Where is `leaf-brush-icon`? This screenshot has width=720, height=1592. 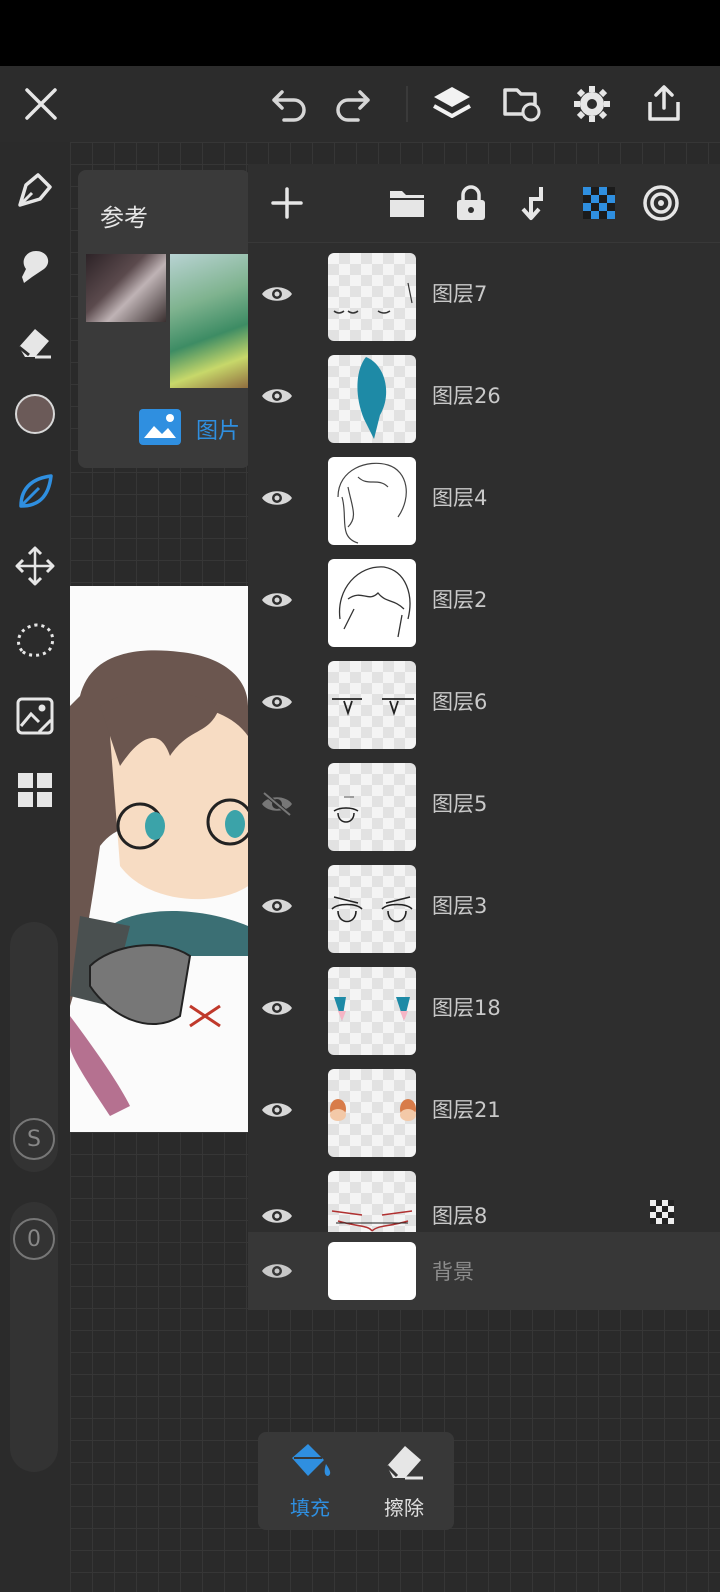 leaf-brush-icon is located at coordinates (35, 492).